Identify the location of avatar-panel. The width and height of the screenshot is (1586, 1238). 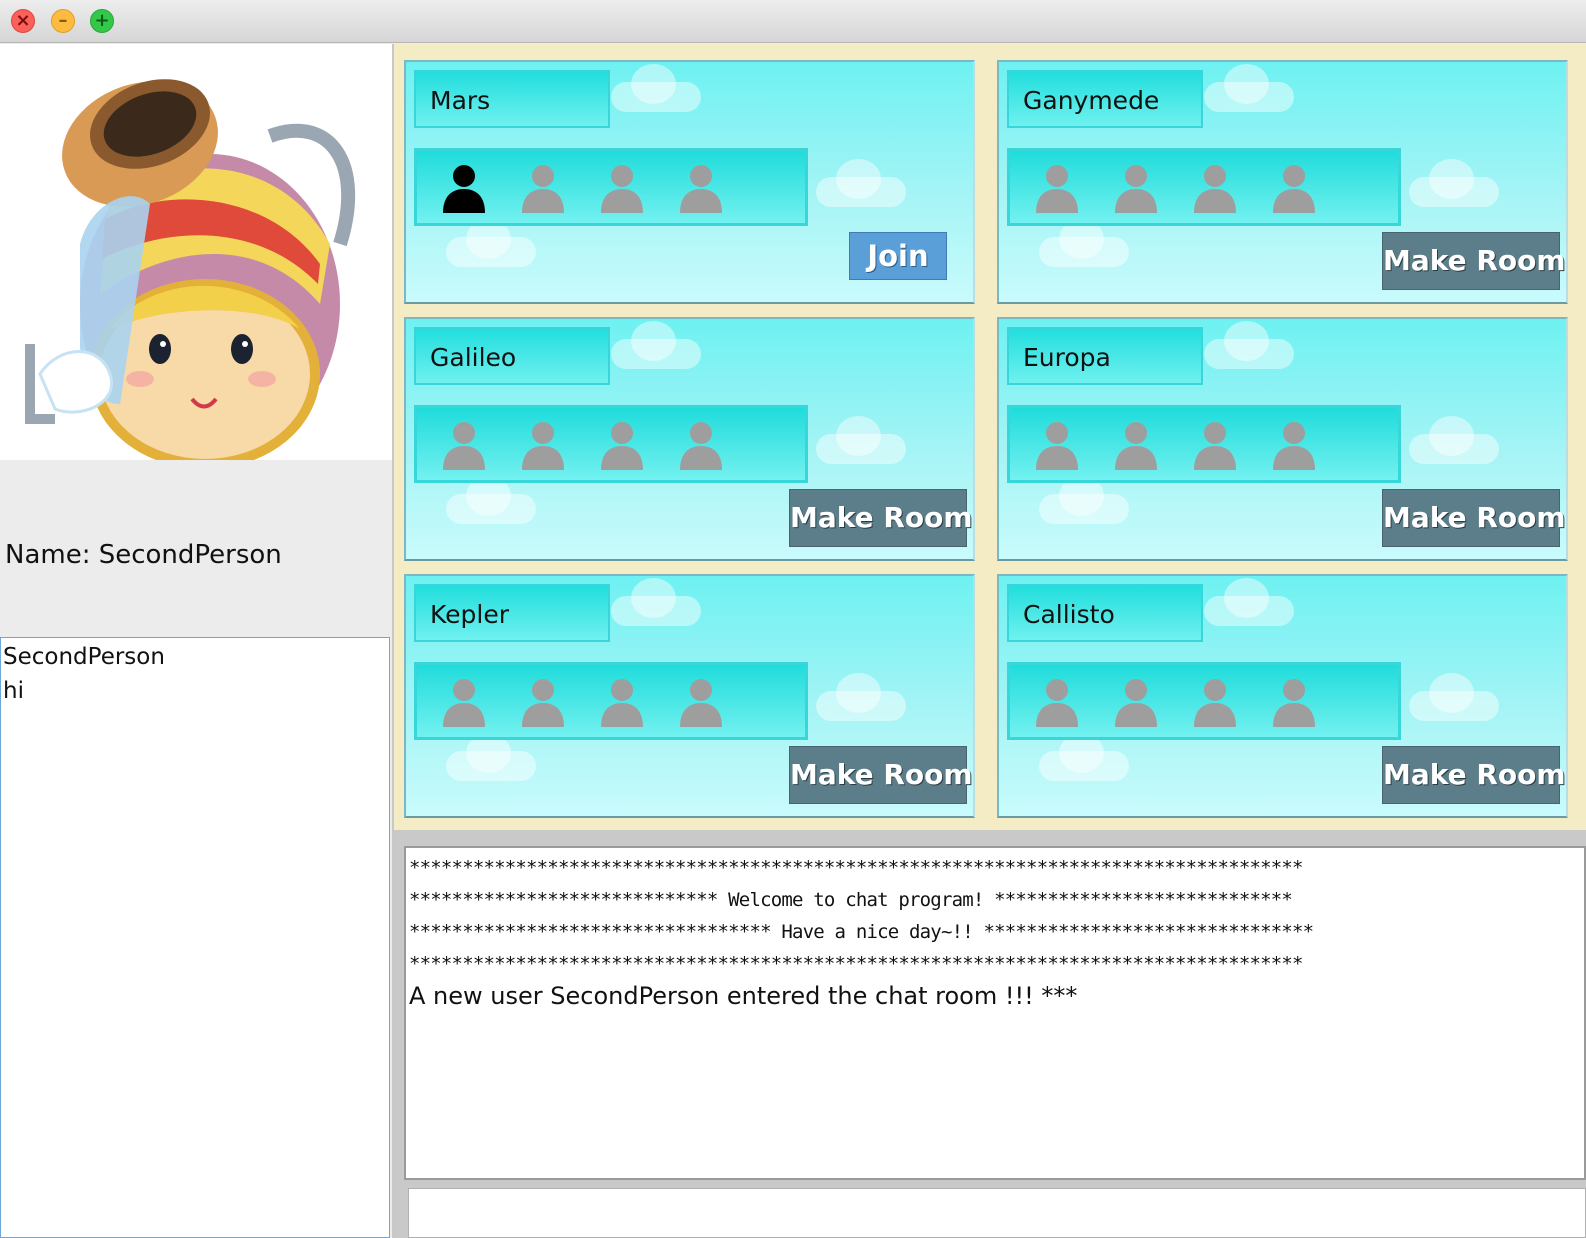
(196, 256).